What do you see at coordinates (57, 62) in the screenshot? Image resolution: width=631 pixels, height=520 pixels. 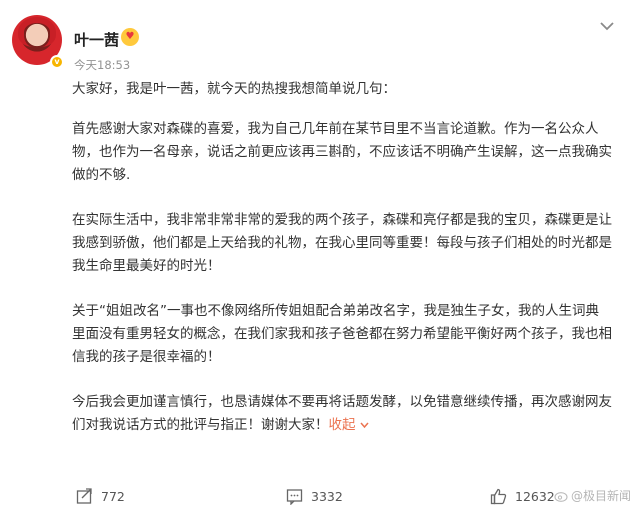 I see `verified-badge-icon: v` at bounding box center [57, 62].